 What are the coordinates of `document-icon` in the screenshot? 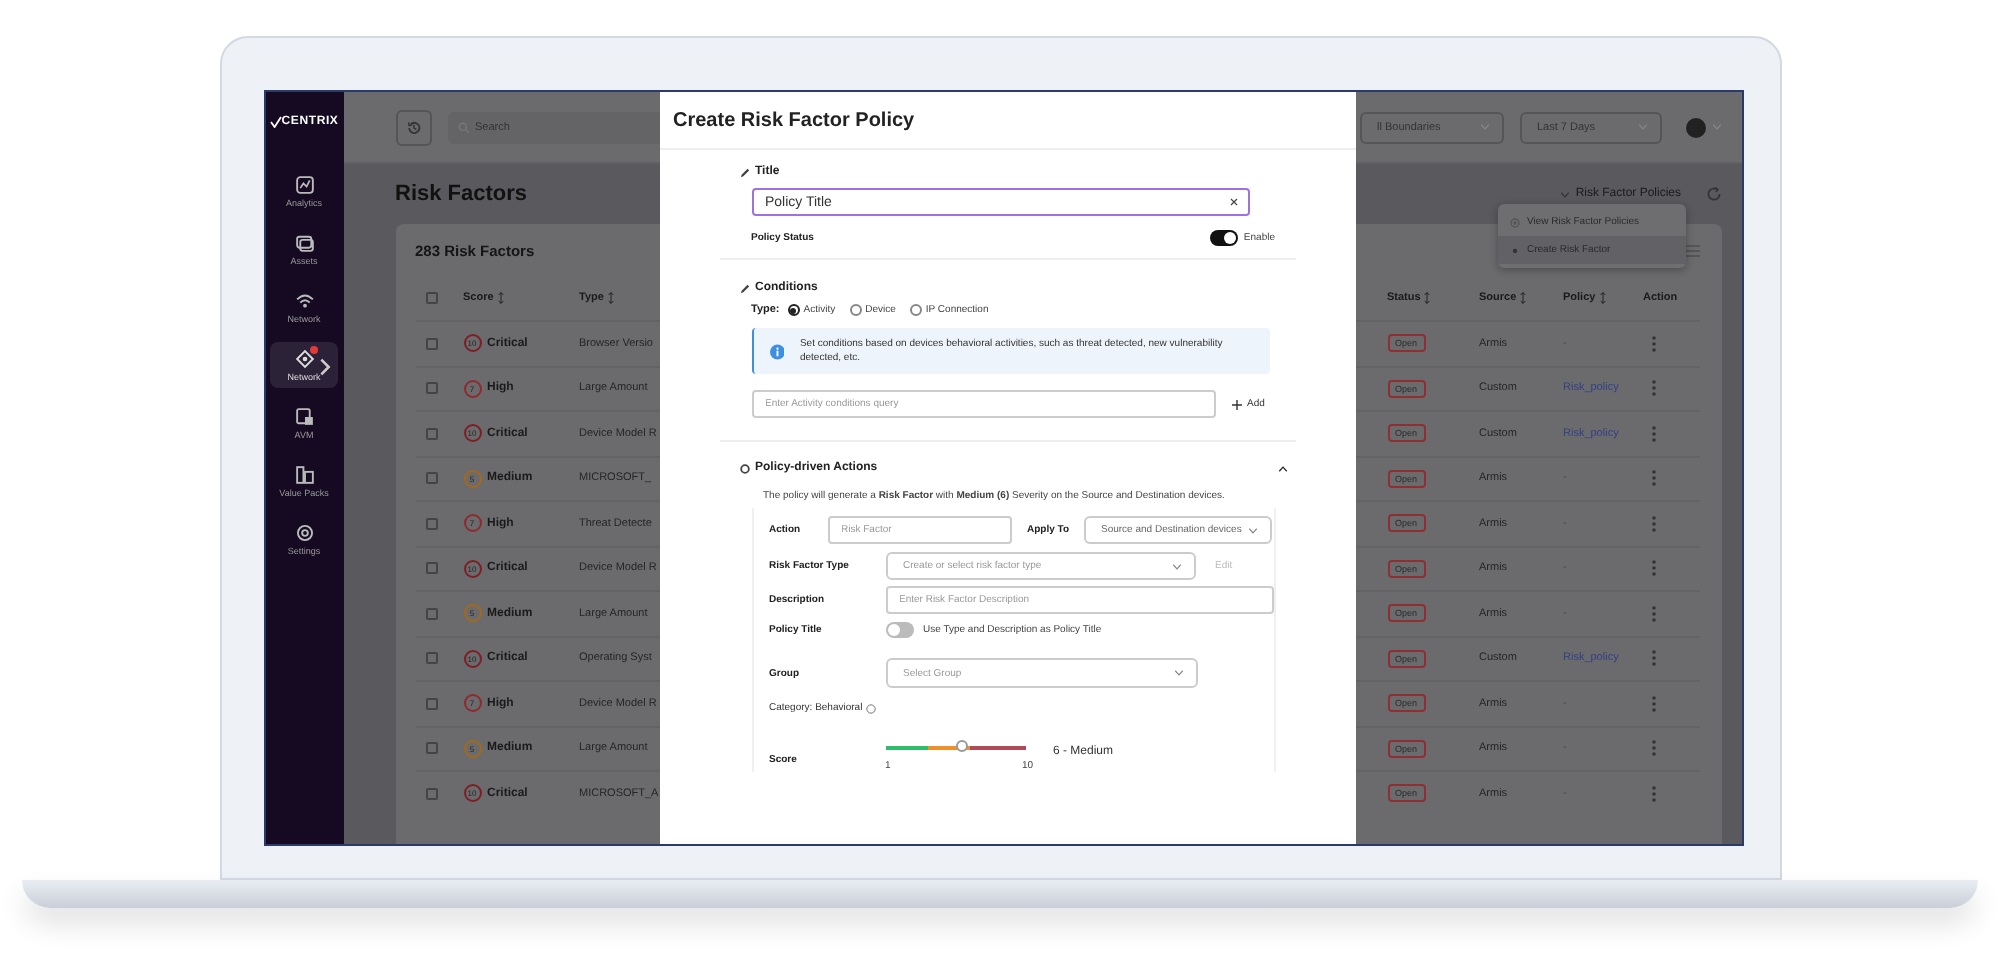 It's located at (304, 417).